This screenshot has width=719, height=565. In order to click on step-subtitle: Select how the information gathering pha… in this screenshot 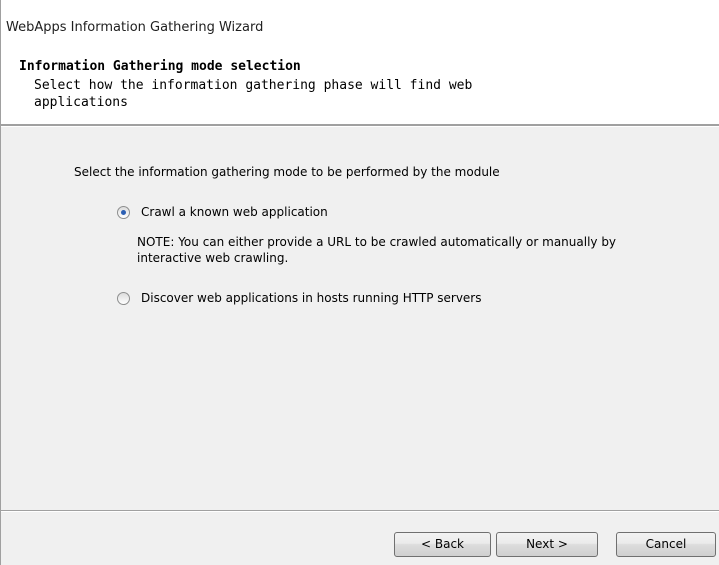, I will do `click(253, 94)`.